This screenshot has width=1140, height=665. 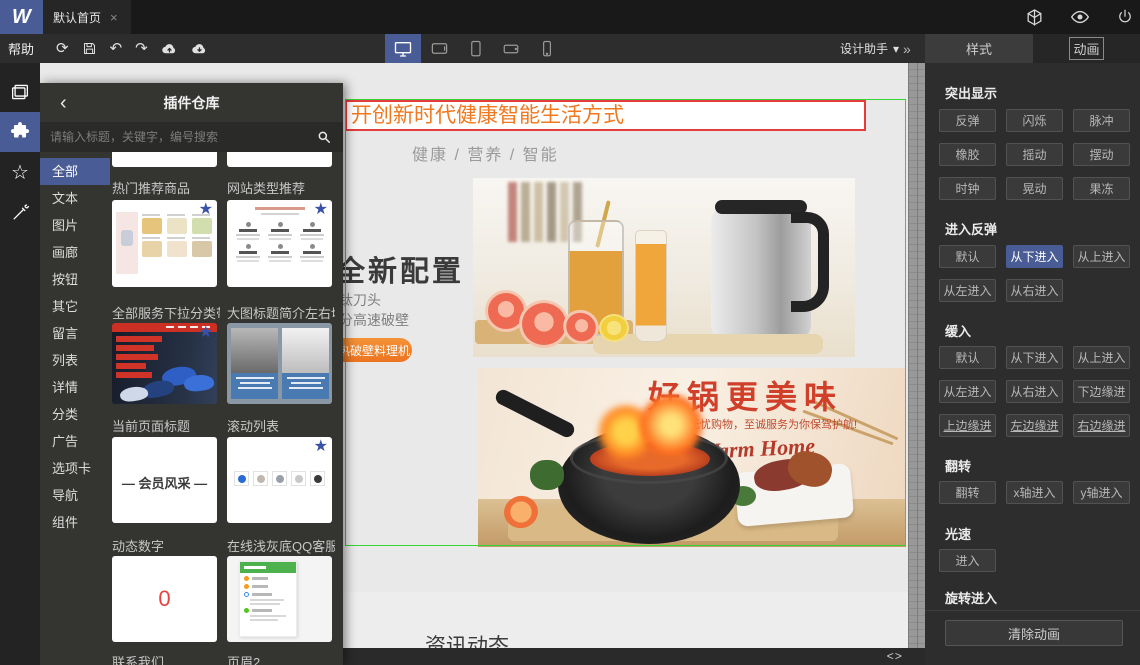 I want to click on device-phone-portrait-button, so click(x=547, y=48).